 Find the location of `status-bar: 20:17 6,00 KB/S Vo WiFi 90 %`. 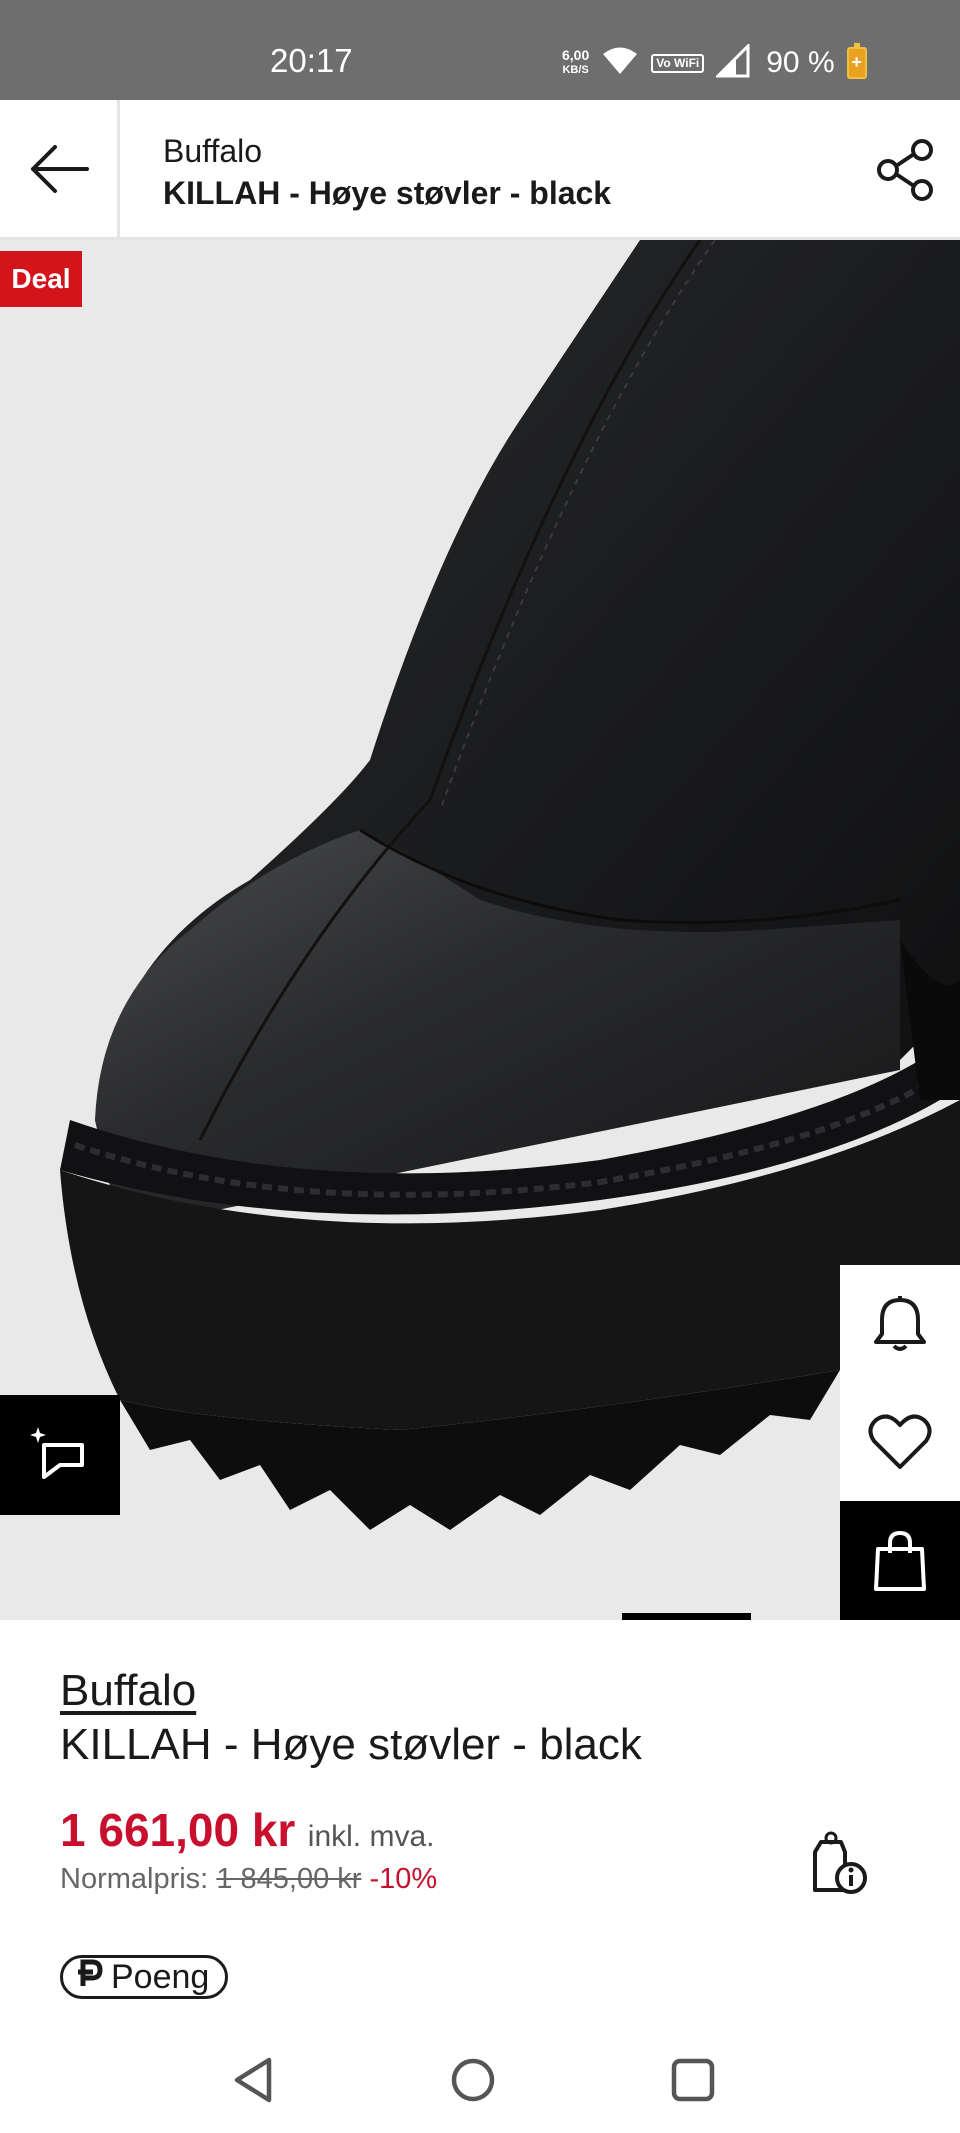

status-bar: 20:17 6,00 KB/S Vo WiFi 90 % is located at coordinates (480, 50).